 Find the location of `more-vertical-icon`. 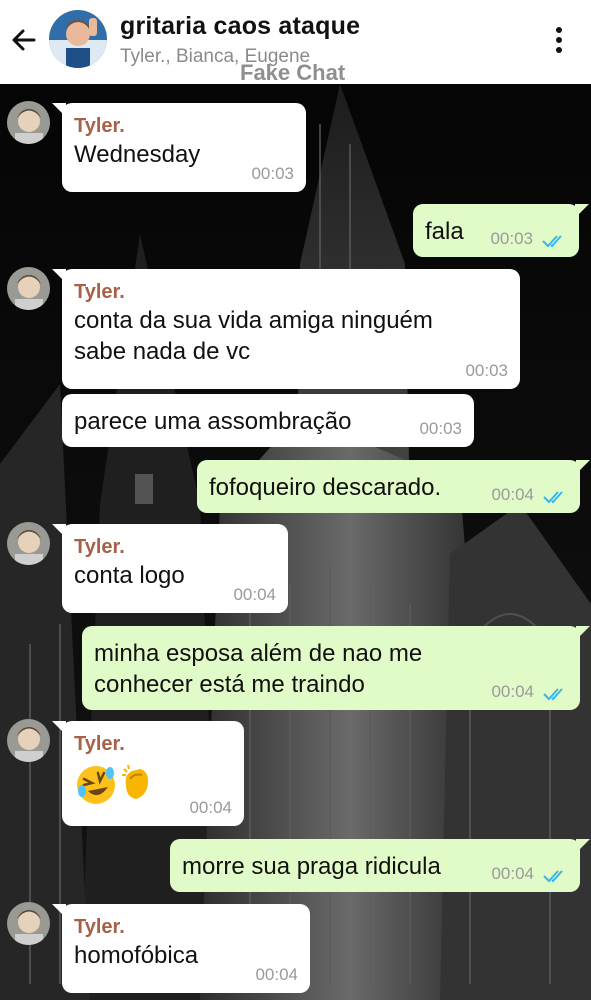

more-vertical-icon is located at coordinates (559, 40).